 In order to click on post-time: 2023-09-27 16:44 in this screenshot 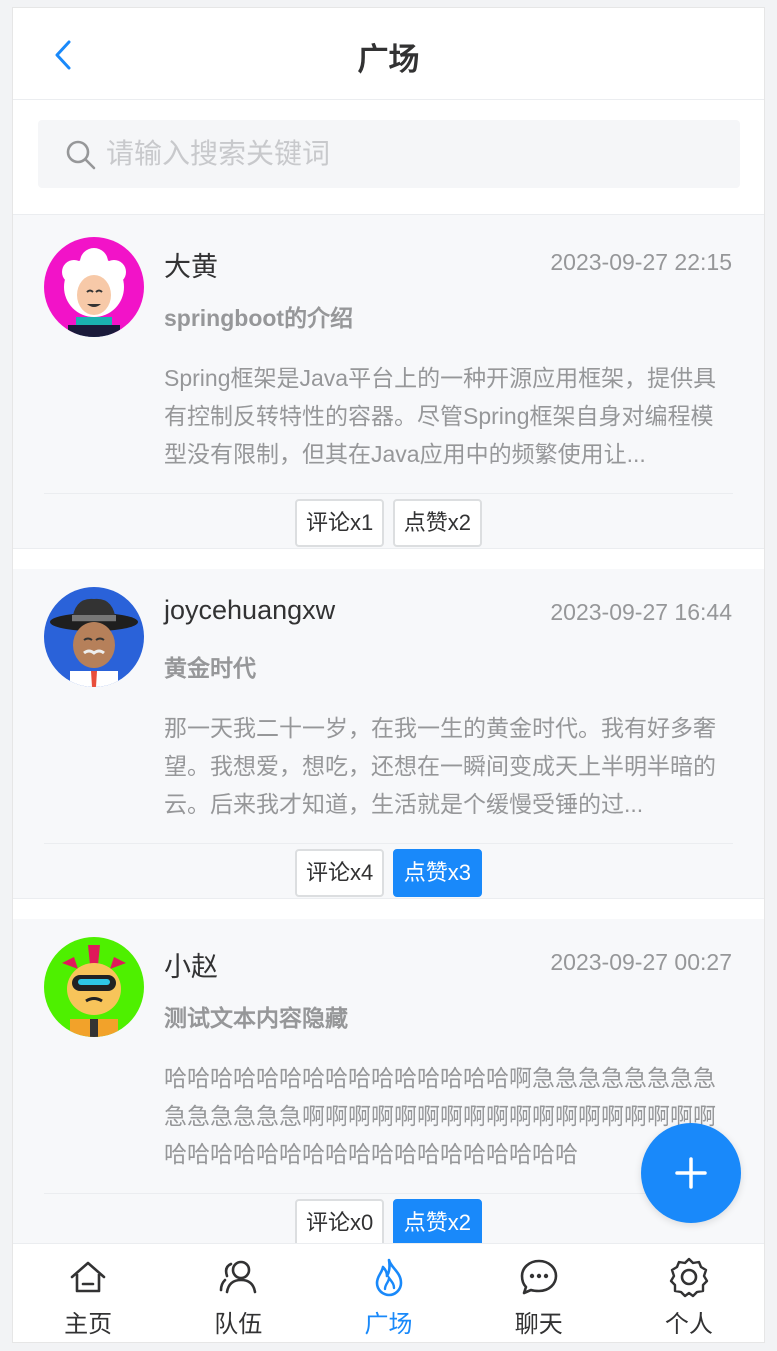, I will do `click(641, 612)`.